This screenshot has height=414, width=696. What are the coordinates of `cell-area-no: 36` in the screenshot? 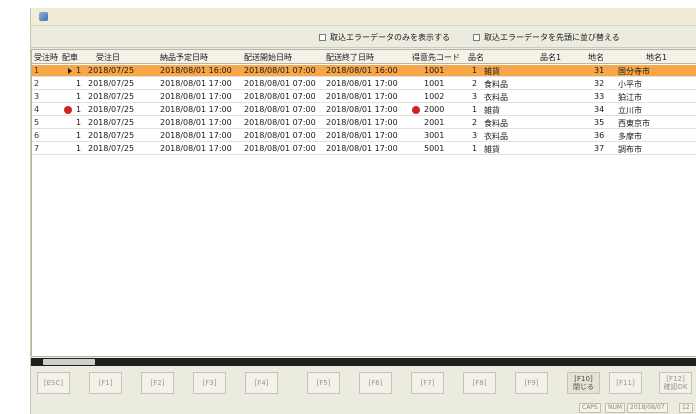 It's located at (599, 135).